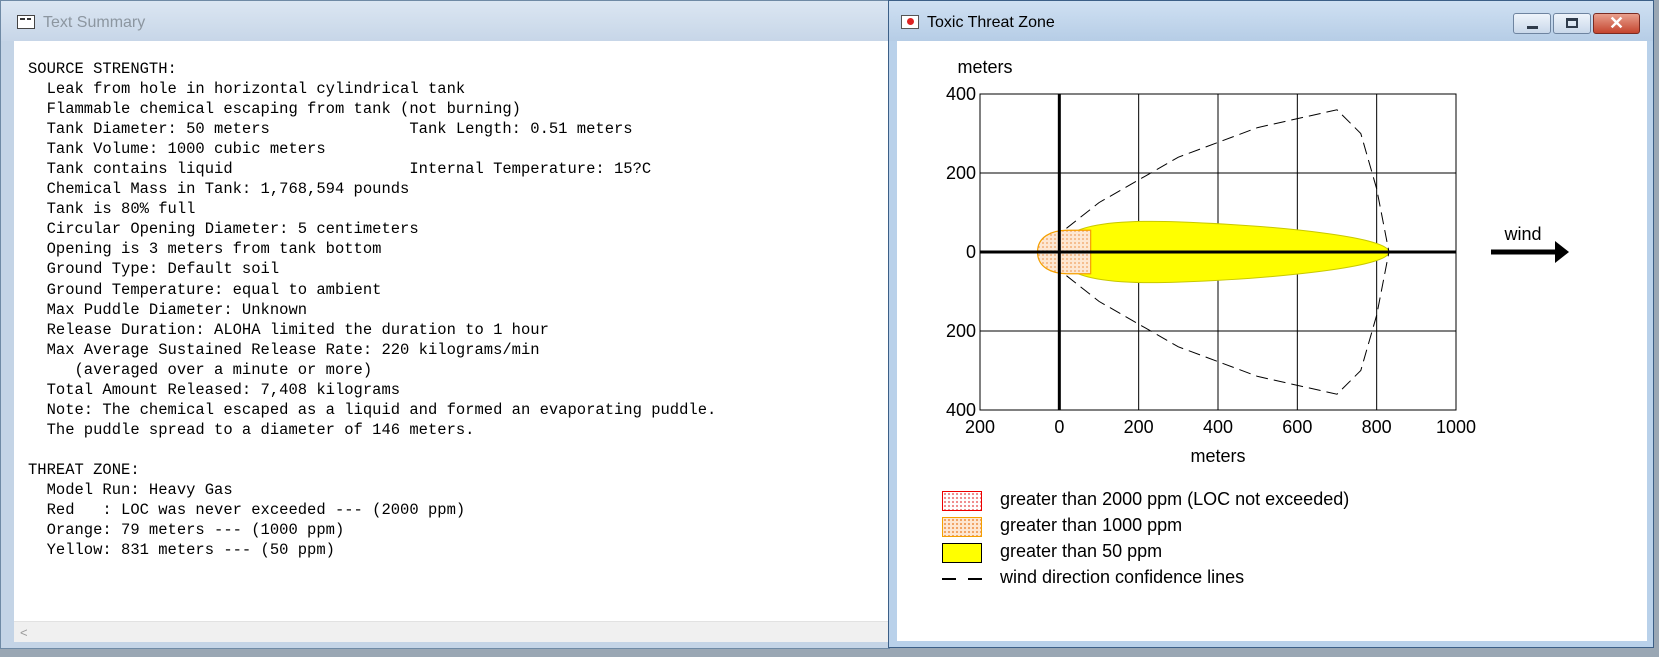 The width and height of the screenshot is (1659, 657). Describe the element at coordinates (1122, 577) in the screenshot. I see `legend-label-dash: wind direction confidence lines` at that location.